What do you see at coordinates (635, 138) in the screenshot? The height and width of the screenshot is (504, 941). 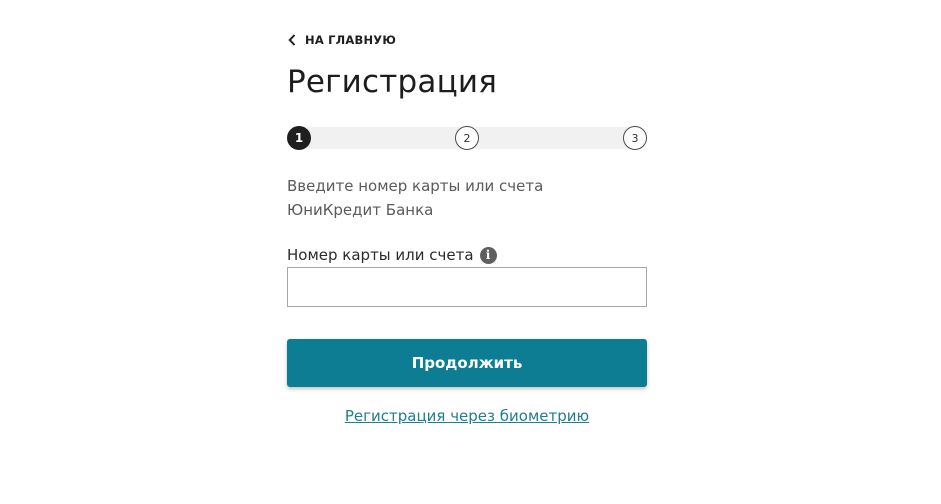 I see `step-3: 3` at bounding box center [635, 138].